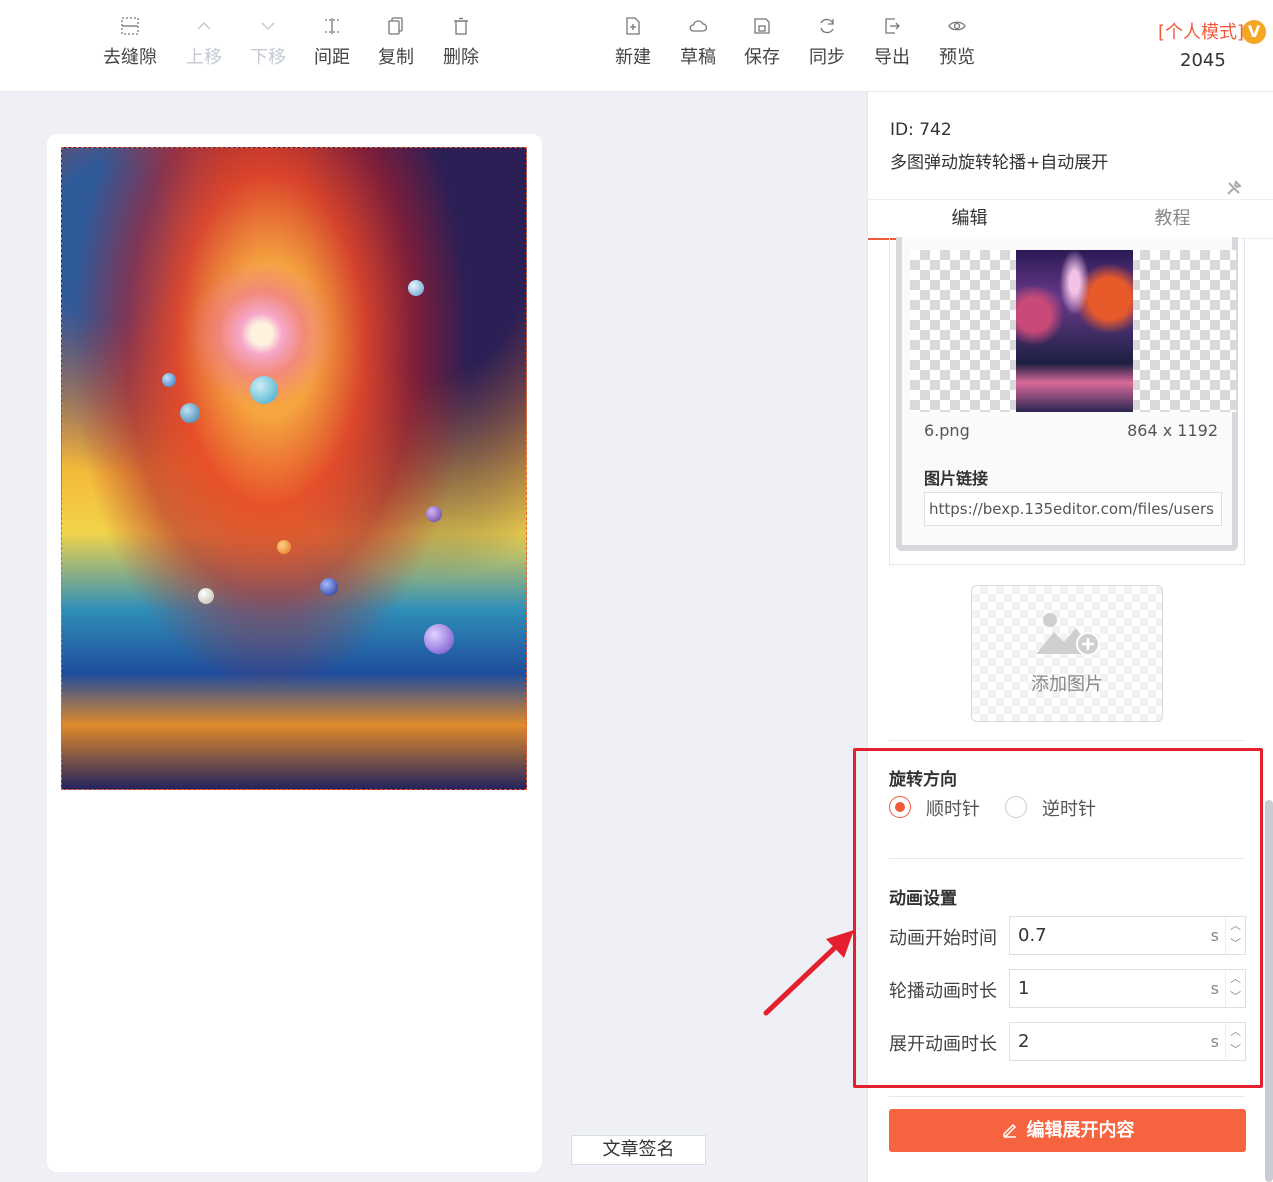  Describe the element at coordinates (892, 30) in the screenshot. I see `export-icon` at that location.